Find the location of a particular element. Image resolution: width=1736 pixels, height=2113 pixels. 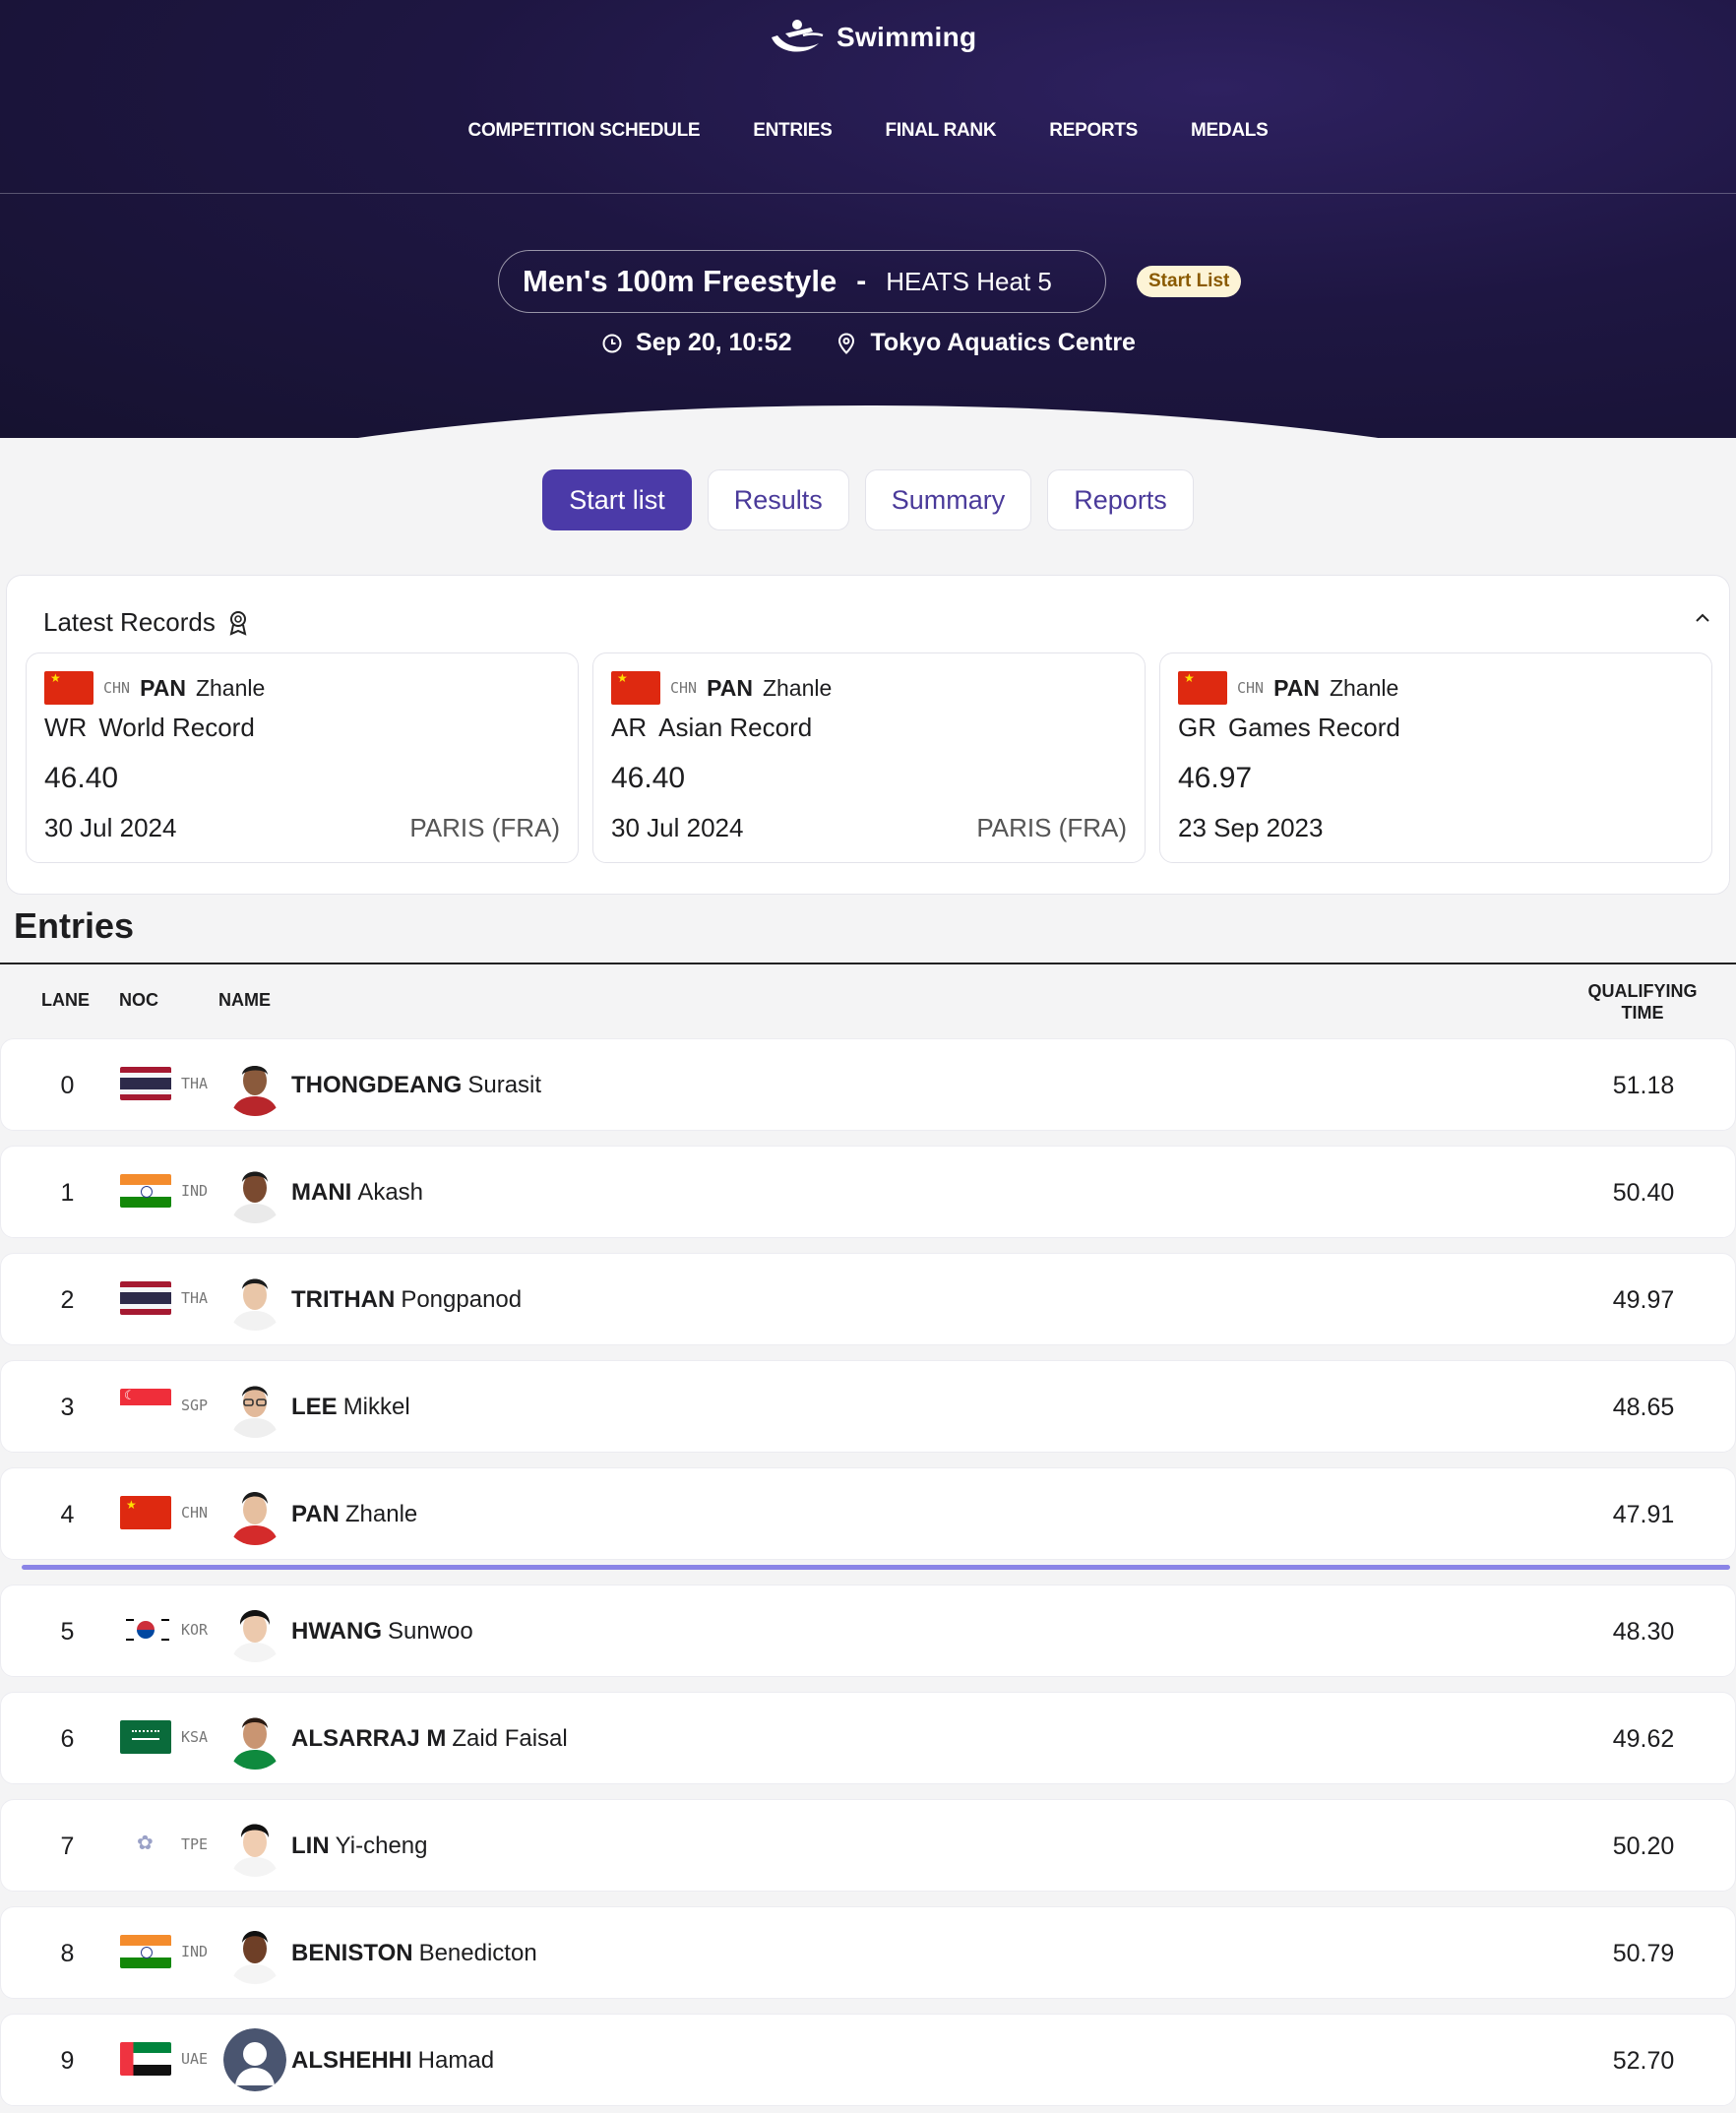

nav-entries: ENTRIES is located at coordinates (793, 131).